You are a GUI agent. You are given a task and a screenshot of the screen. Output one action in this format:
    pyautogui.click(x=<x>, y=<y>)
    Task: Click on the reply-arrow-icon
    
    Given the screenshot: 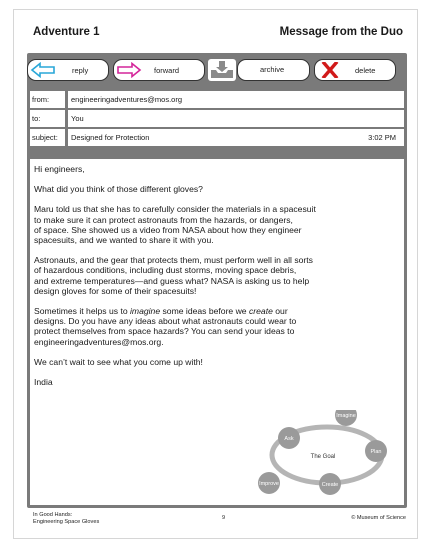 What is the action you would take?
    pyautogui.click(x=43, y=70)
    